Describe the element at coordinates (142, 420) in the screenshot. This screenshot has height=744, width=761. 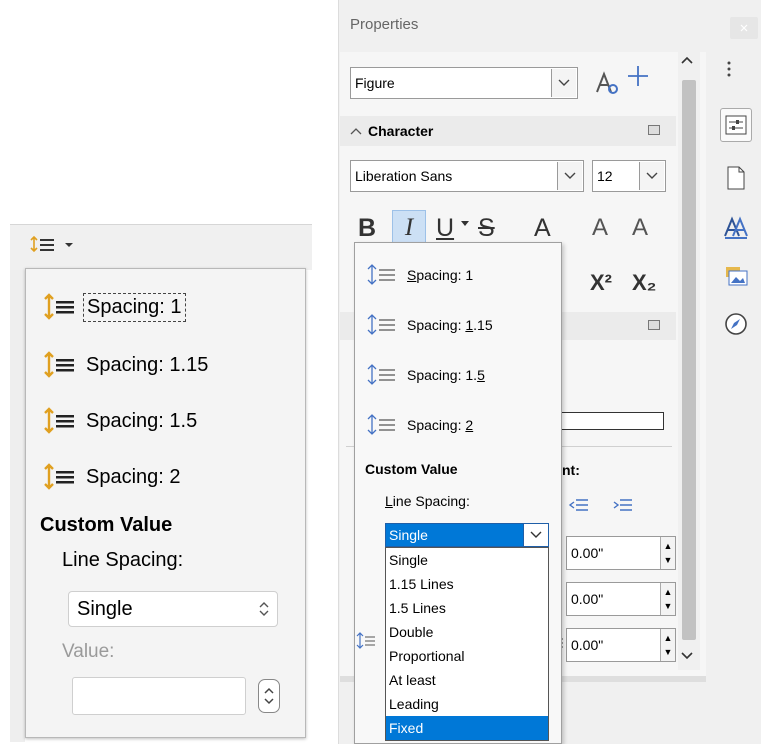
I see `spacing-1-5-label: Spacing: 1.5` at that location.